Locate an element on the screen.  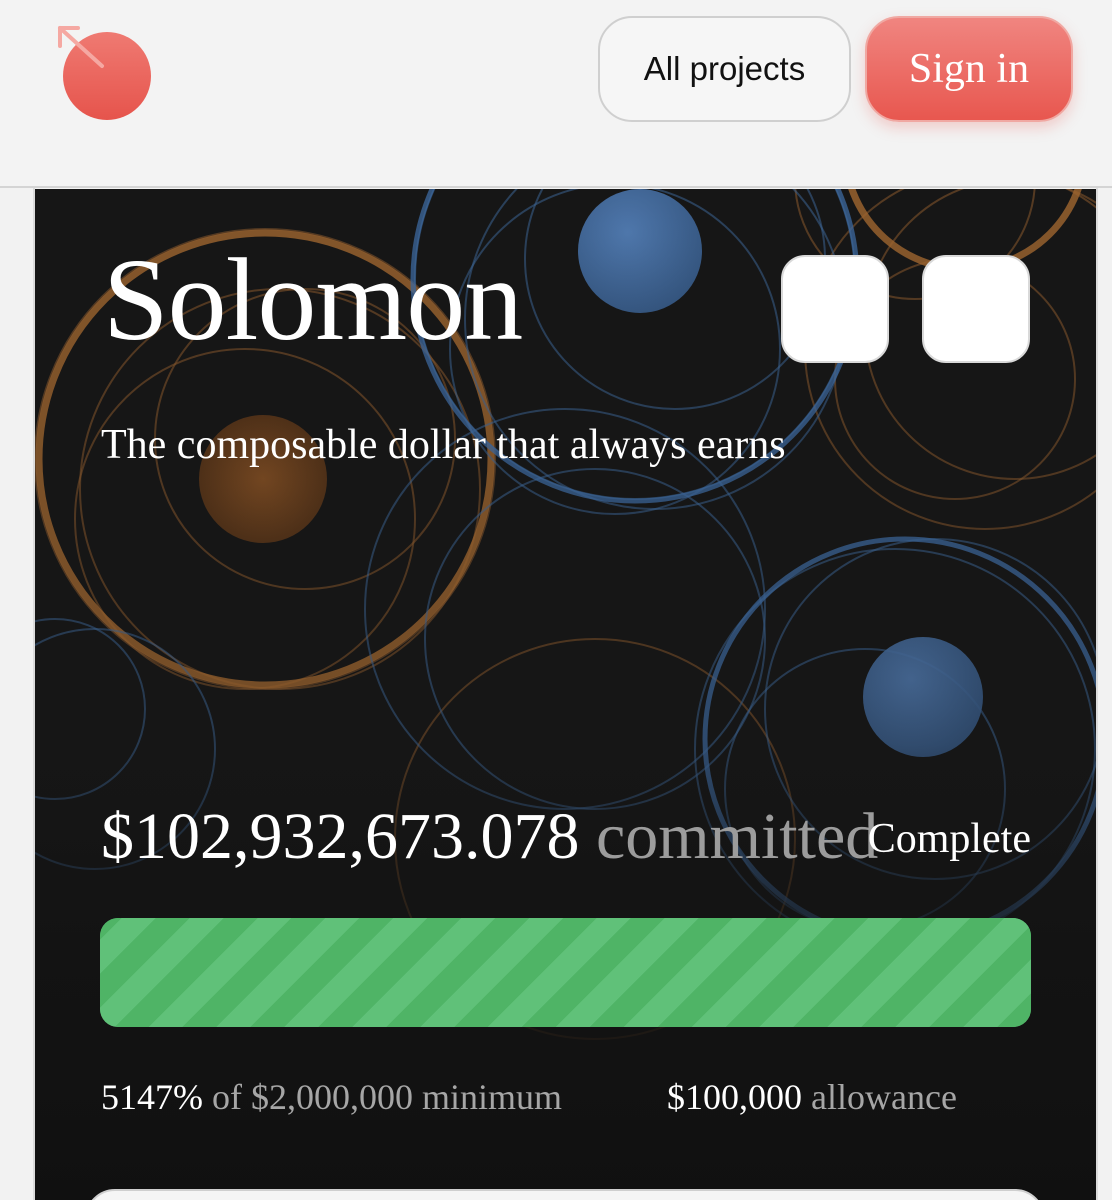
logo-icon is located at coordinates (104, 72).